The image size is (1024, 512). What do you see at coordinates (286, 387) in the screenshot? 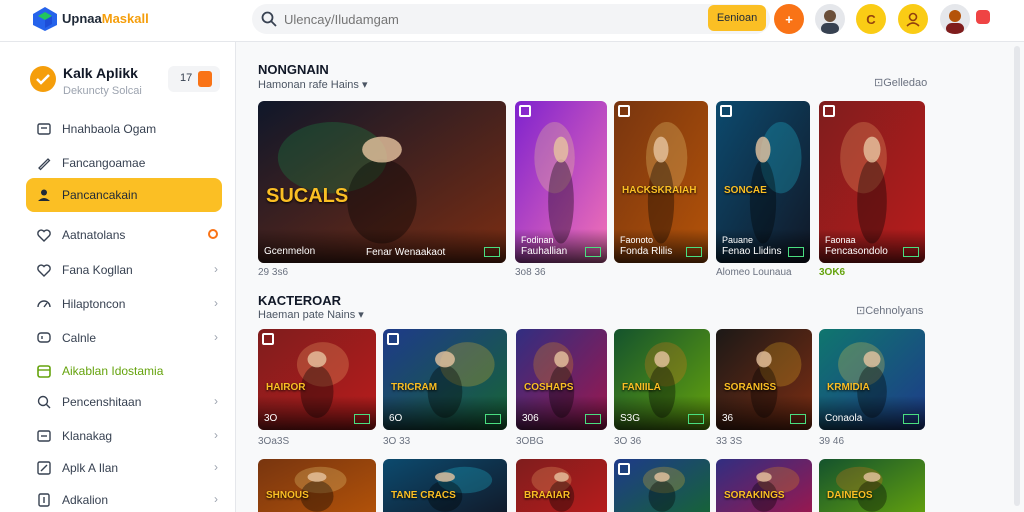
I see `game-logo-text: HAIROR` at bounding box center [286, 387].